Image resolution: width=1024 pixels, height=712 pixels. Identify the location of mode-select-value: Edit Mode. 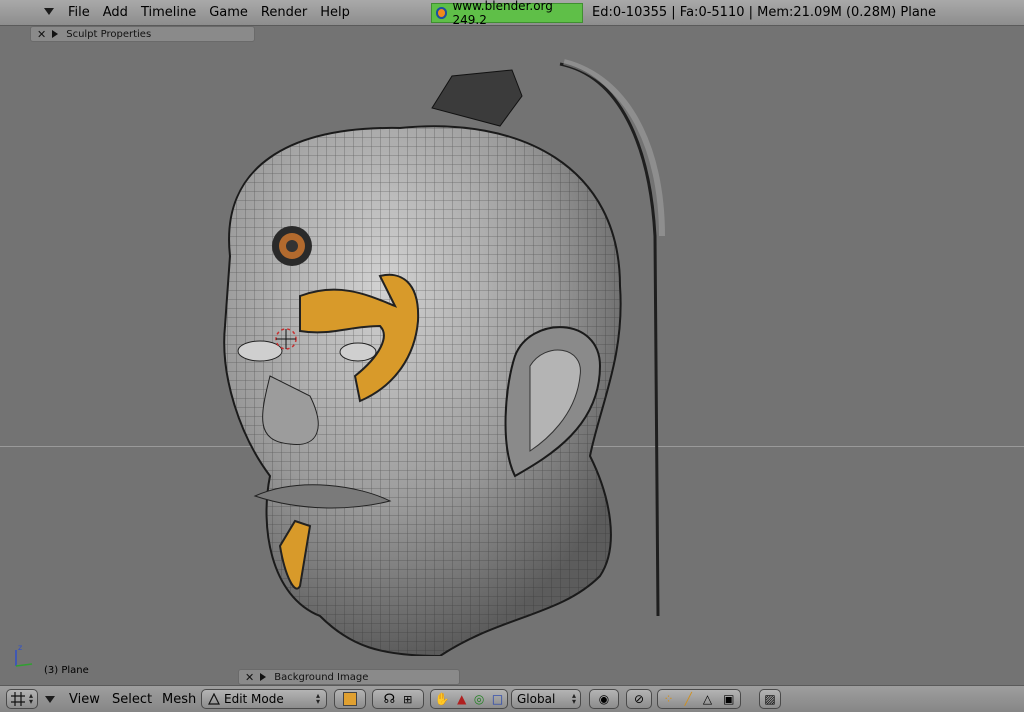
(254, 699).